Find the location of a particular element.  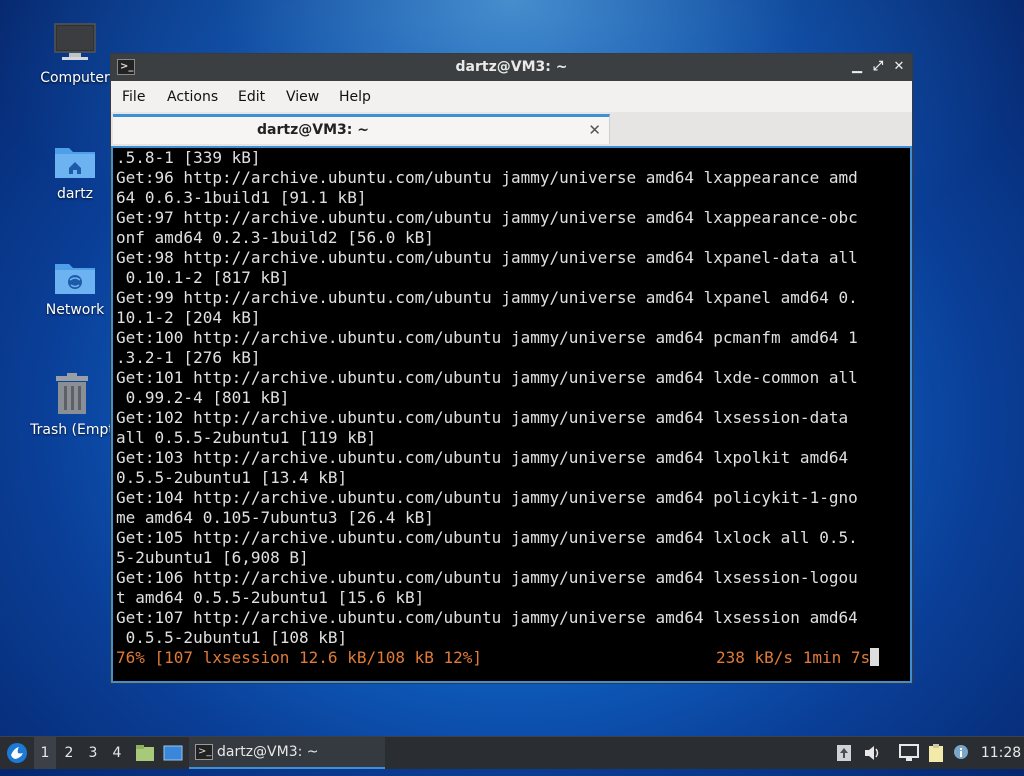

computer-icon is located at coordinates (75, 41).